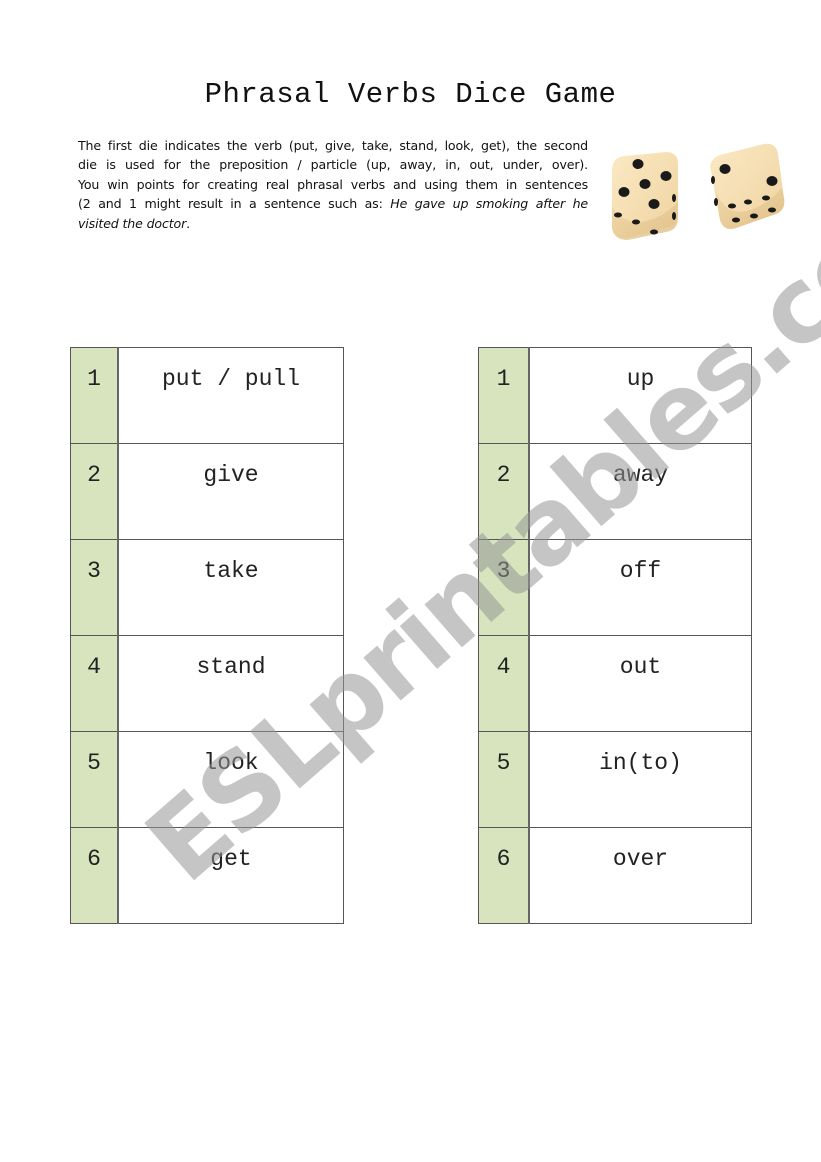  I want to click on table-row: 1 put / pull, so click(207, 395).